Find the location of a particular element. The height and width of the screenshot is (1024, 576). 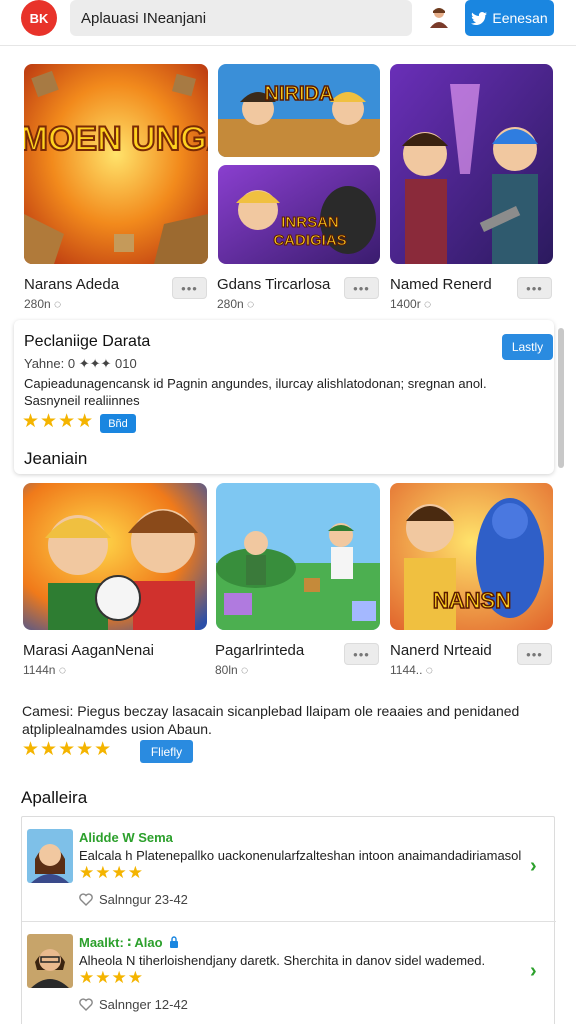

game-title: Gdans Tircarlosa is located at coordinates (273, 284).